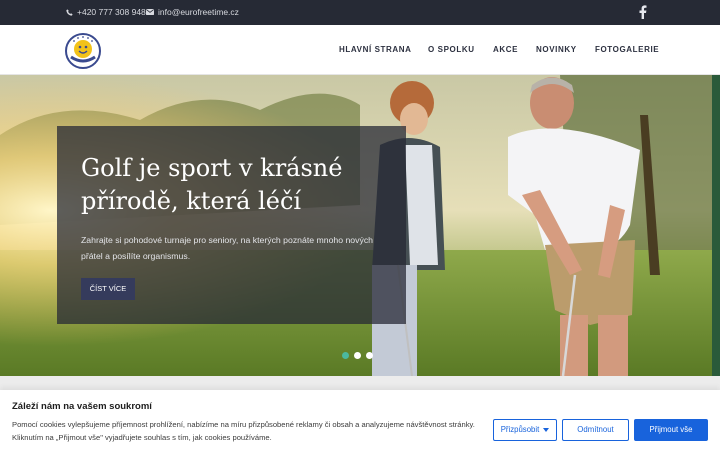 This screenshot has width=720, height=450. Describe the element at coordinates (83, 51) in the screenshot. I see `eurofreetime-logo` at that location.